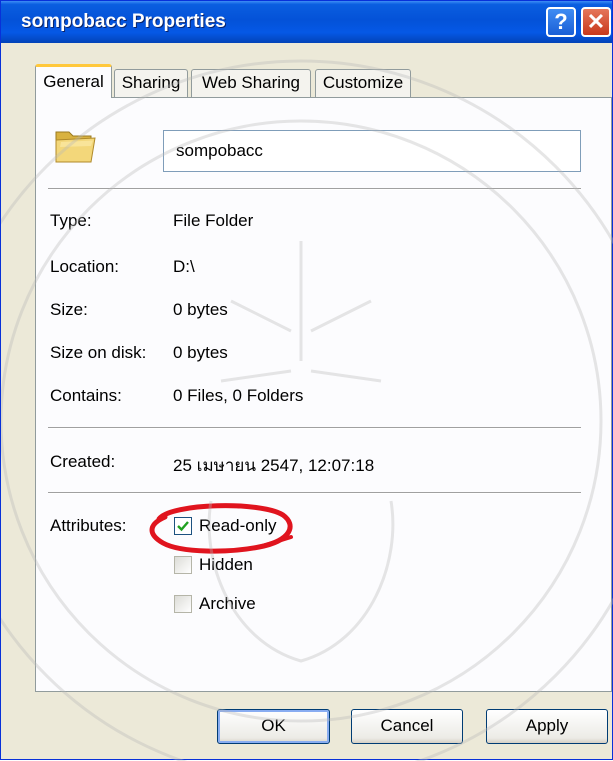  Describe the element at coordinates (227, 604) in the screenshot. I see `archive-label: Archive` at that location.